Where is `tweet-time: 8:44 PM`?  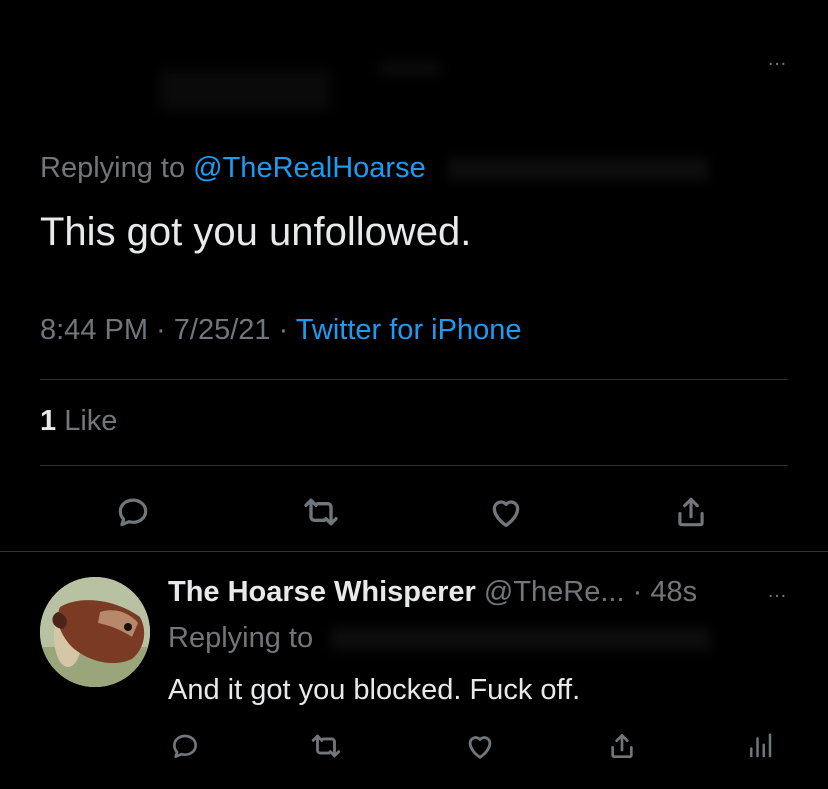
tweet-time: 8:44 PM is located at coordinates (94, 330).